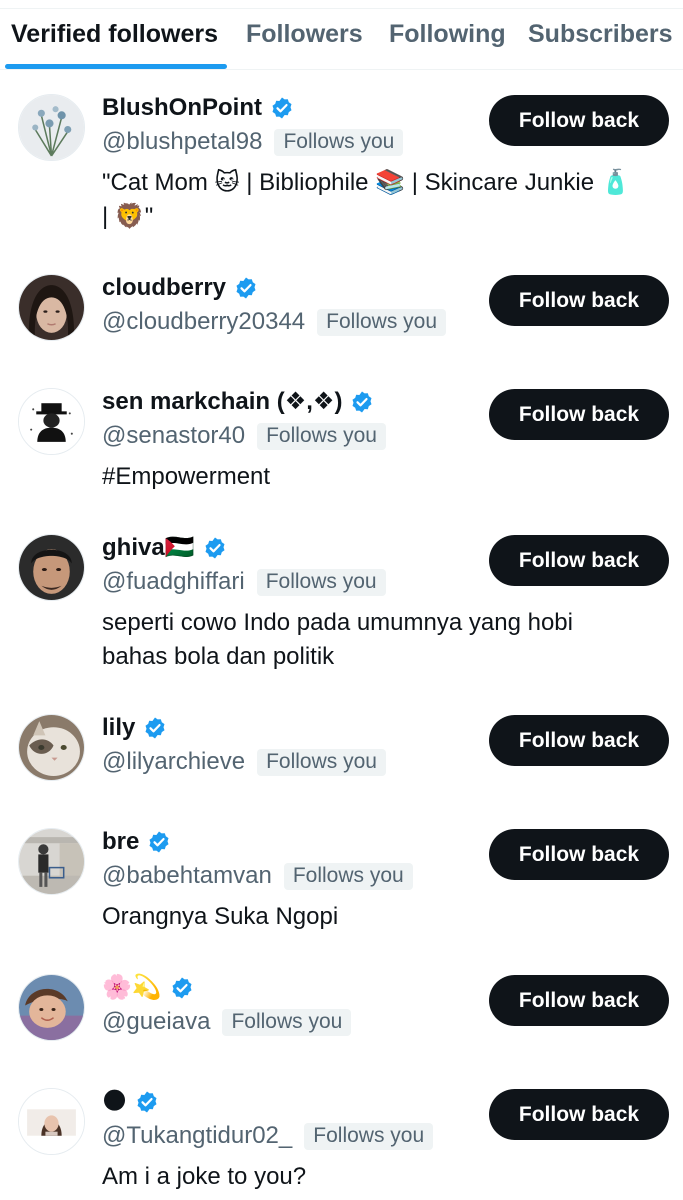 Image resolution: width=683 pixels, height=1200 pixels. I want to click on handle-line: @cloudberry20344 Follows you, so click(274, 322).